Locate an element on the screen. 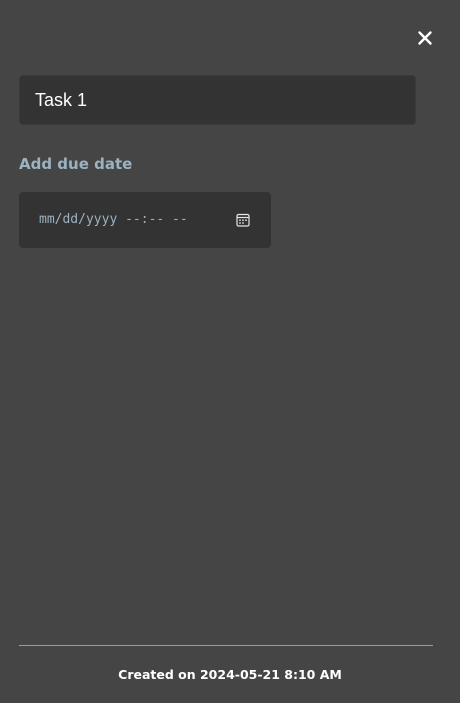 The height and width of the screenshot is (703, 460). created-timestamp: Created on 2024-05-21 8:10 AM is located at coordinates (230, 674).